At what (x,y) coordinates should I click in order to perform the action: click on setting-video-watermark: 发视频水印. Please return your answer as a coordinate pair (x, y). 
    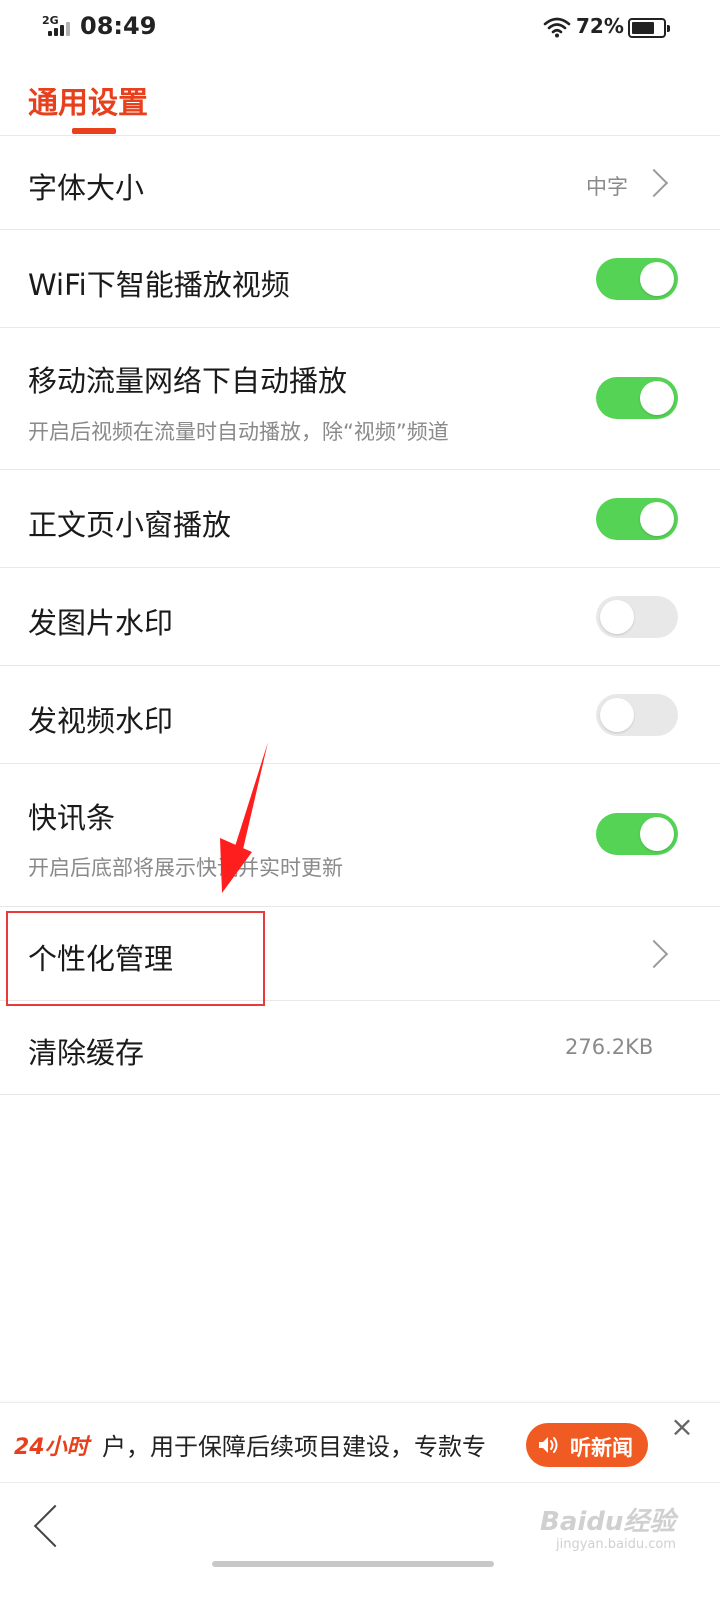
    Looking at the image, I should click on (360, 715).